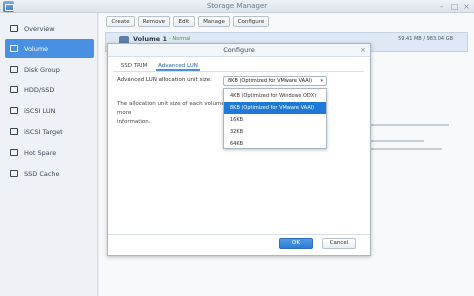 This screenshot has width=474, height=296. What do you see at coordinates (124, 113) in the screenshot?
I see `description-end: more` at bounding box center [124, 113].